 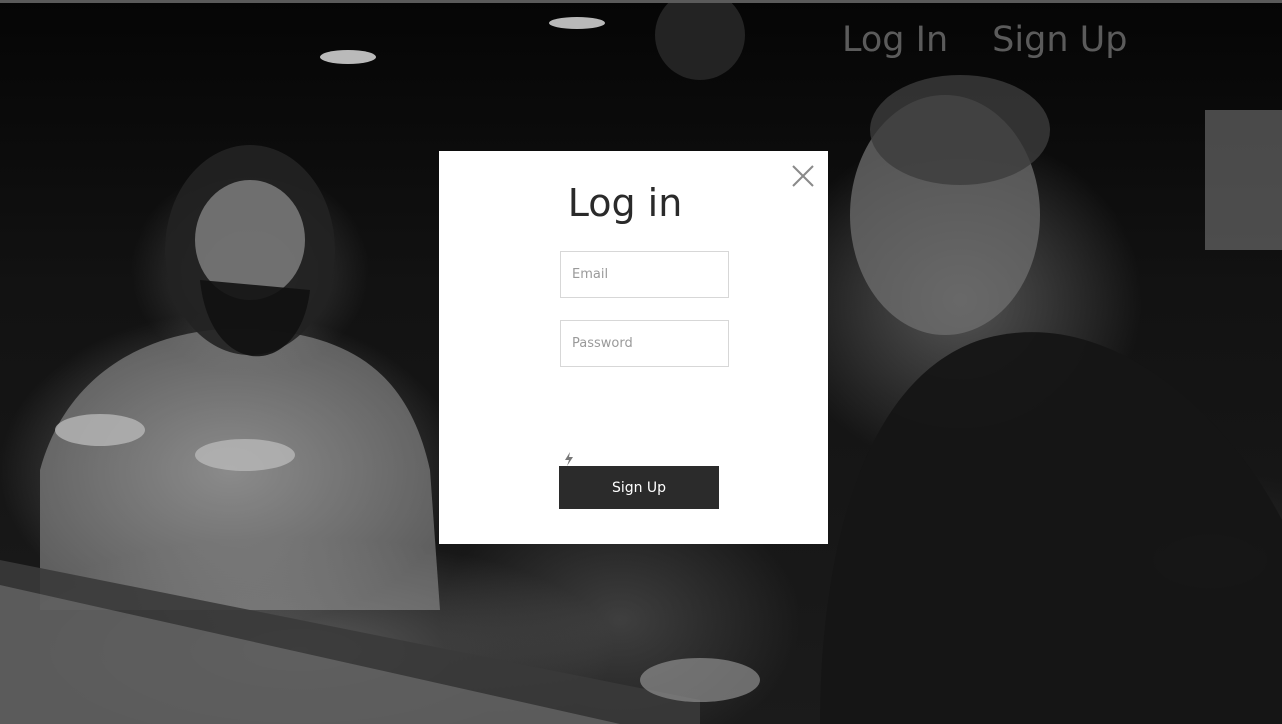 What do you see at coordinates (639, 487) in the screenshot?
I see `signup-button: Sign Up` at bounding box center [639, 487].